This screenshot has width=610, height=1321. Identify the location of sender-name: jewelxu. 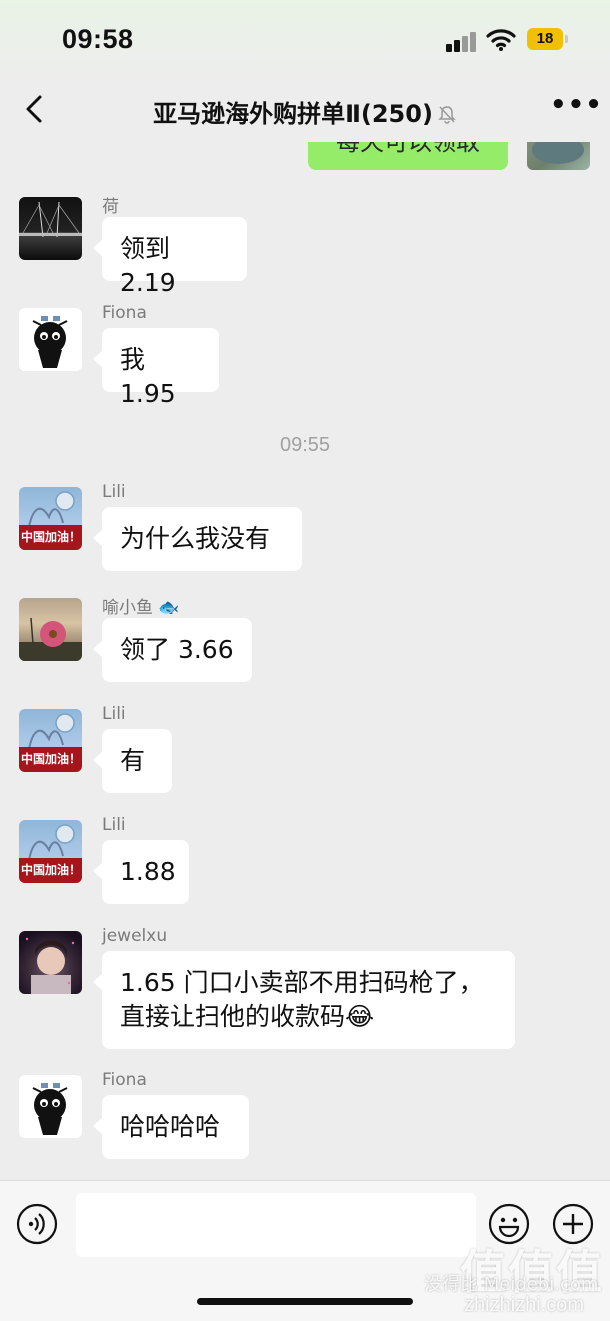
(135, 936).